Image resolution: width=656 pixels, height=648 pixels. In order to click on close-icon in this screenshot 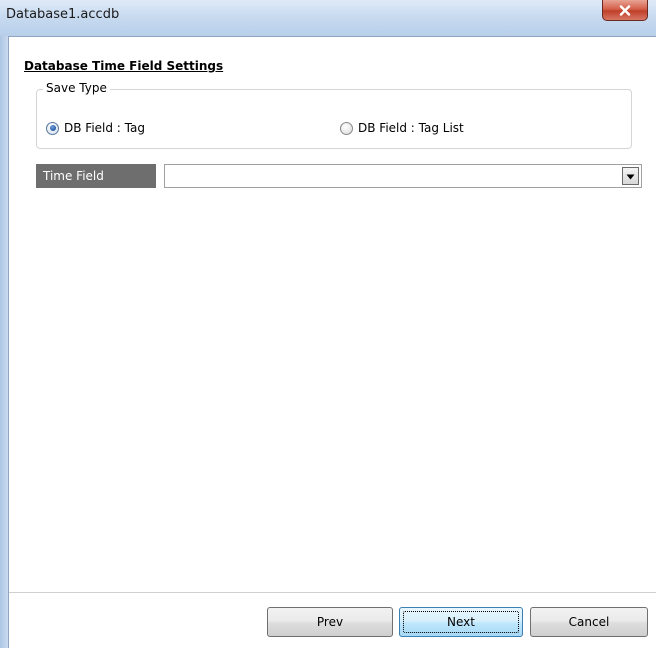, I will do `click(625, 10)`.